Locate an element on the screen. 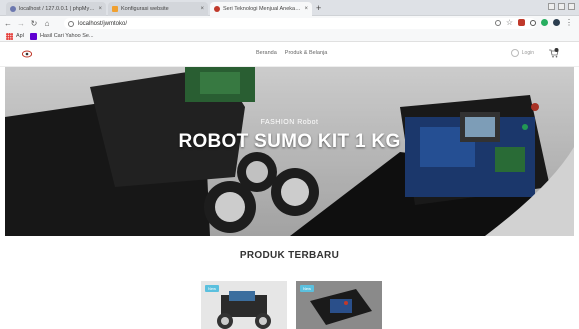 The width and height of the screenshot is (579, 329). bookmark-label: Apl is located at coordinates (20, 36).